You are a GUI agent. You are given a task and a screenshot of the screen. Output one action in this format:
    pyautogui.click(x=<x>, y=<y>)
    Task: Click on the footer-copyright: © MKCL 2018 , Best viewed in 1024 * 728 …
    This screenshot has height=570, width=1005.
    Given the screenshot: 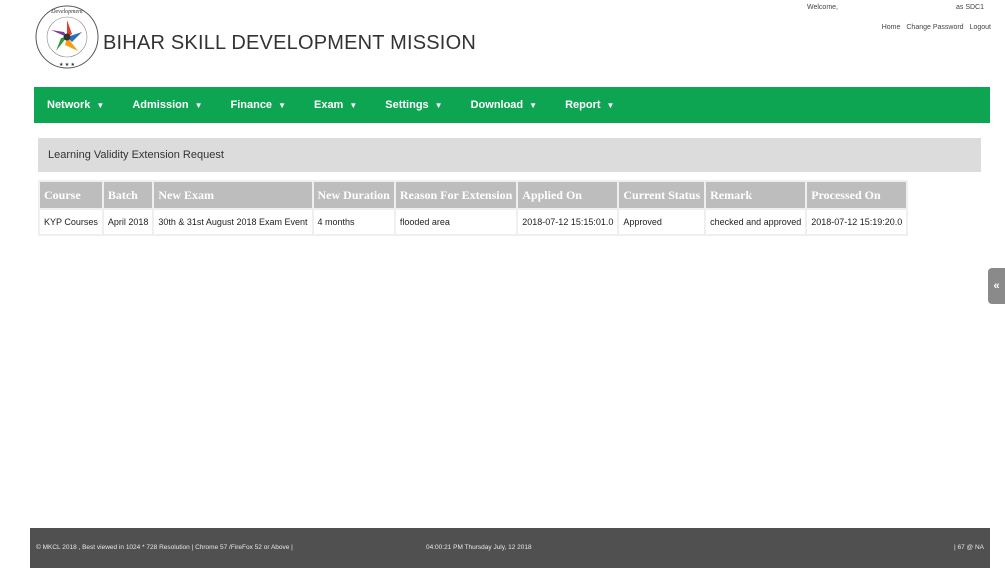 What is the action you would take?
    pyautogui.click(x=164, y=547)
    